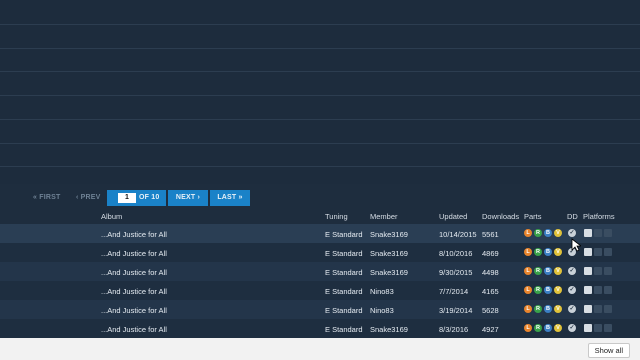 This screenshot has width=640, height=360. I want to click on header-member: Member, so click(384, 216).